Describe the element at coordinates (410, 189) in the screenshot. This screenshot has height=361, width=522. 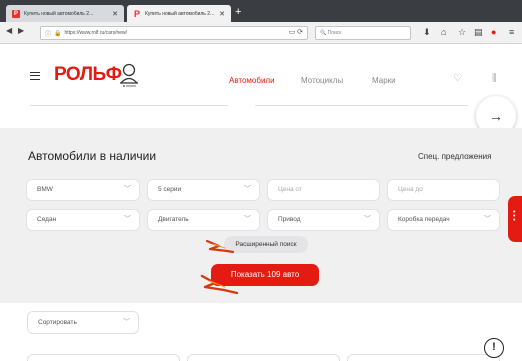
I see `price-to-placeholder: Цена до` at that location.